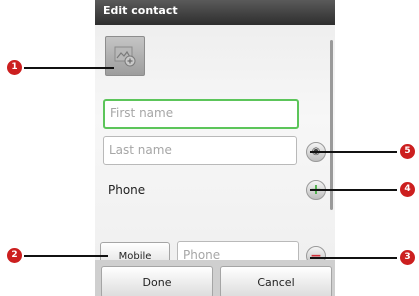  What do you see at coordinates (200, 150) in the screenshot?
I see `last-name-field: Last name` at bounding box center [200, 150].